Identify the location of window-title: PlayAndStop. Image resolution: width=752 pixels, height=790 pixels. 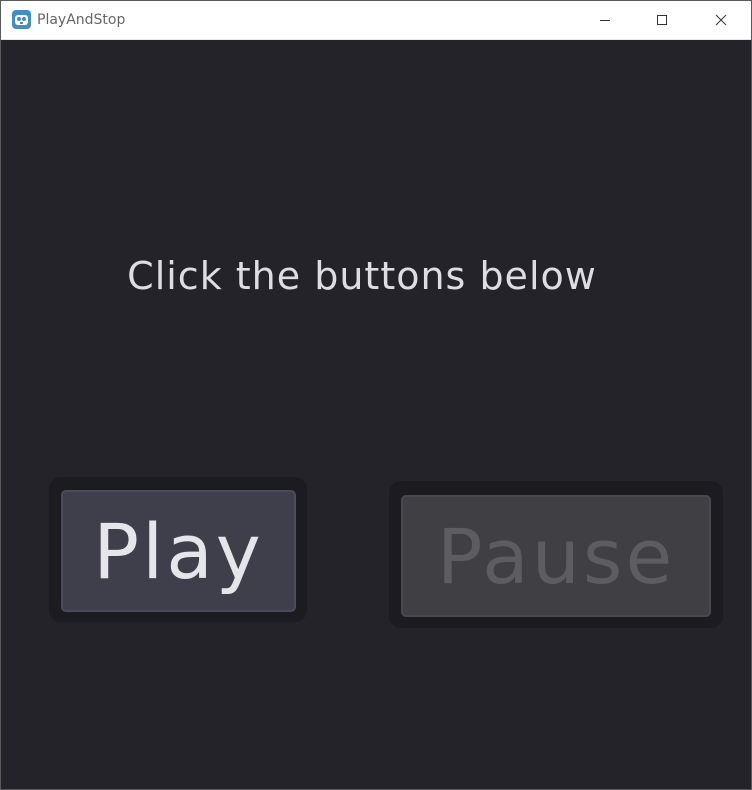
(81, 20).